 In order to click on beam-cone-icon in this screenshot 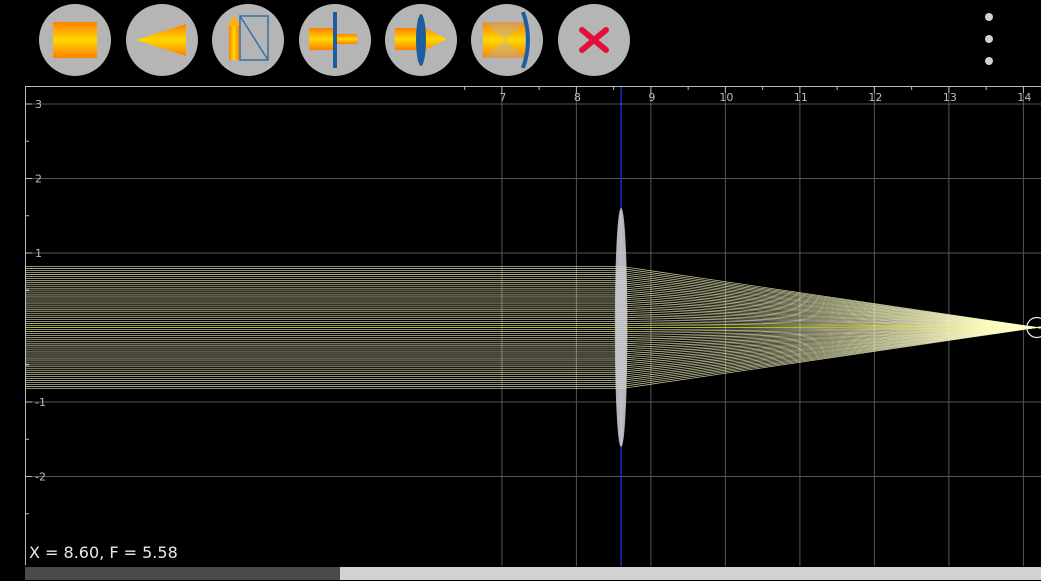, I will do `click(161, 40)`.